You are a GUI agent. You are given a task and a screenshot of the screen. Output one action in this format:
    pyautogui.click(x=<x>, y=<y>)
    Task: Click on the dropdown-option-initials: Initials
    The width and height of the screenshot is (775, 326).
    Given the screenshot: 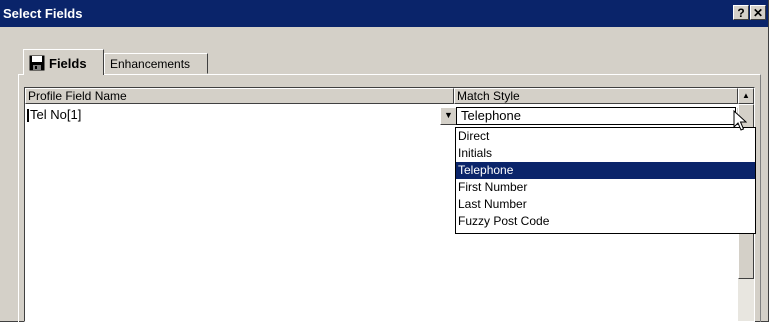 What is the action you would take?
    pyautogui.click(x=605, y=153)
    